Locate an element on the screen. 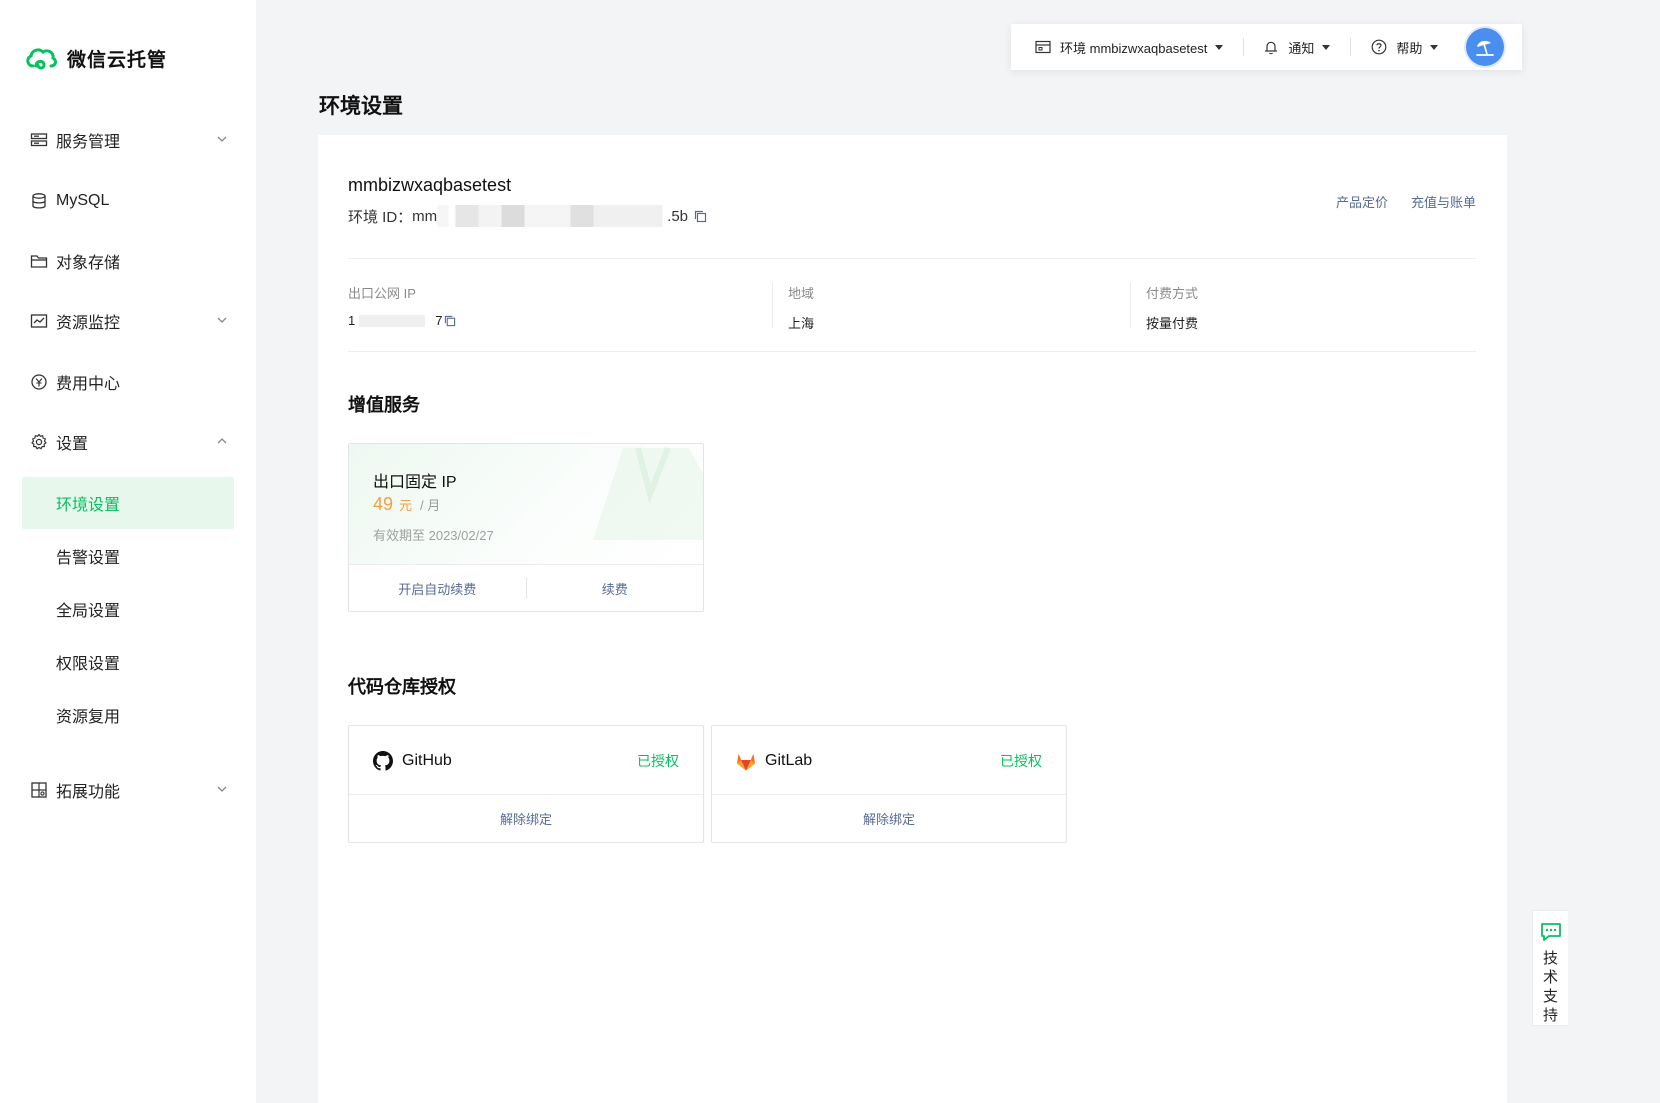 This screenshot has height=1103, width=1660. sidebar-item-label: 资源监控 is located at coordinates (88, 323).